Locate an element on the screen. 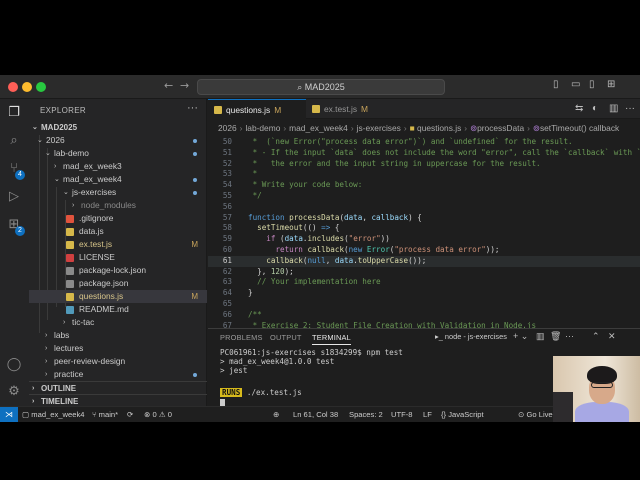  problems-indicator: ⊗ 0 ⚠ 0 is located at coordinates (158, 414).